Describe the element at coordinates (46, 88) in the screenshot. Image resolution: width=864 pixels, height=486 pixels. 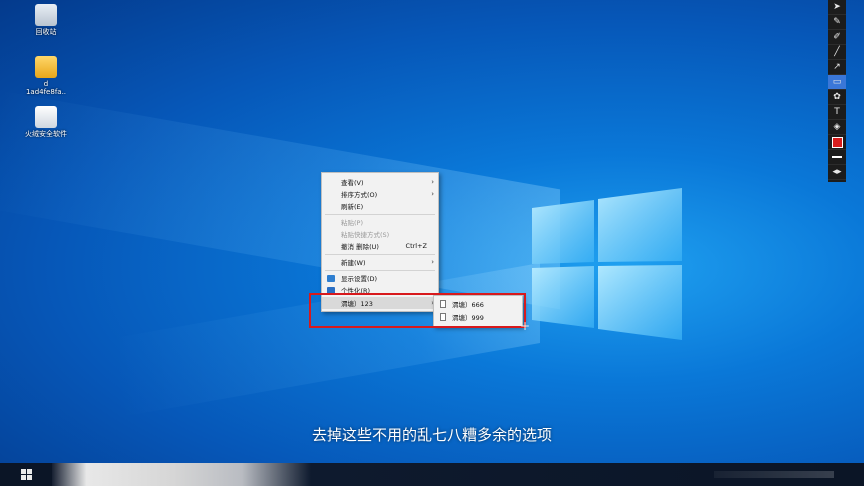
I see `desktop-icon-label: d 1ad4fe8fa..` at that location.